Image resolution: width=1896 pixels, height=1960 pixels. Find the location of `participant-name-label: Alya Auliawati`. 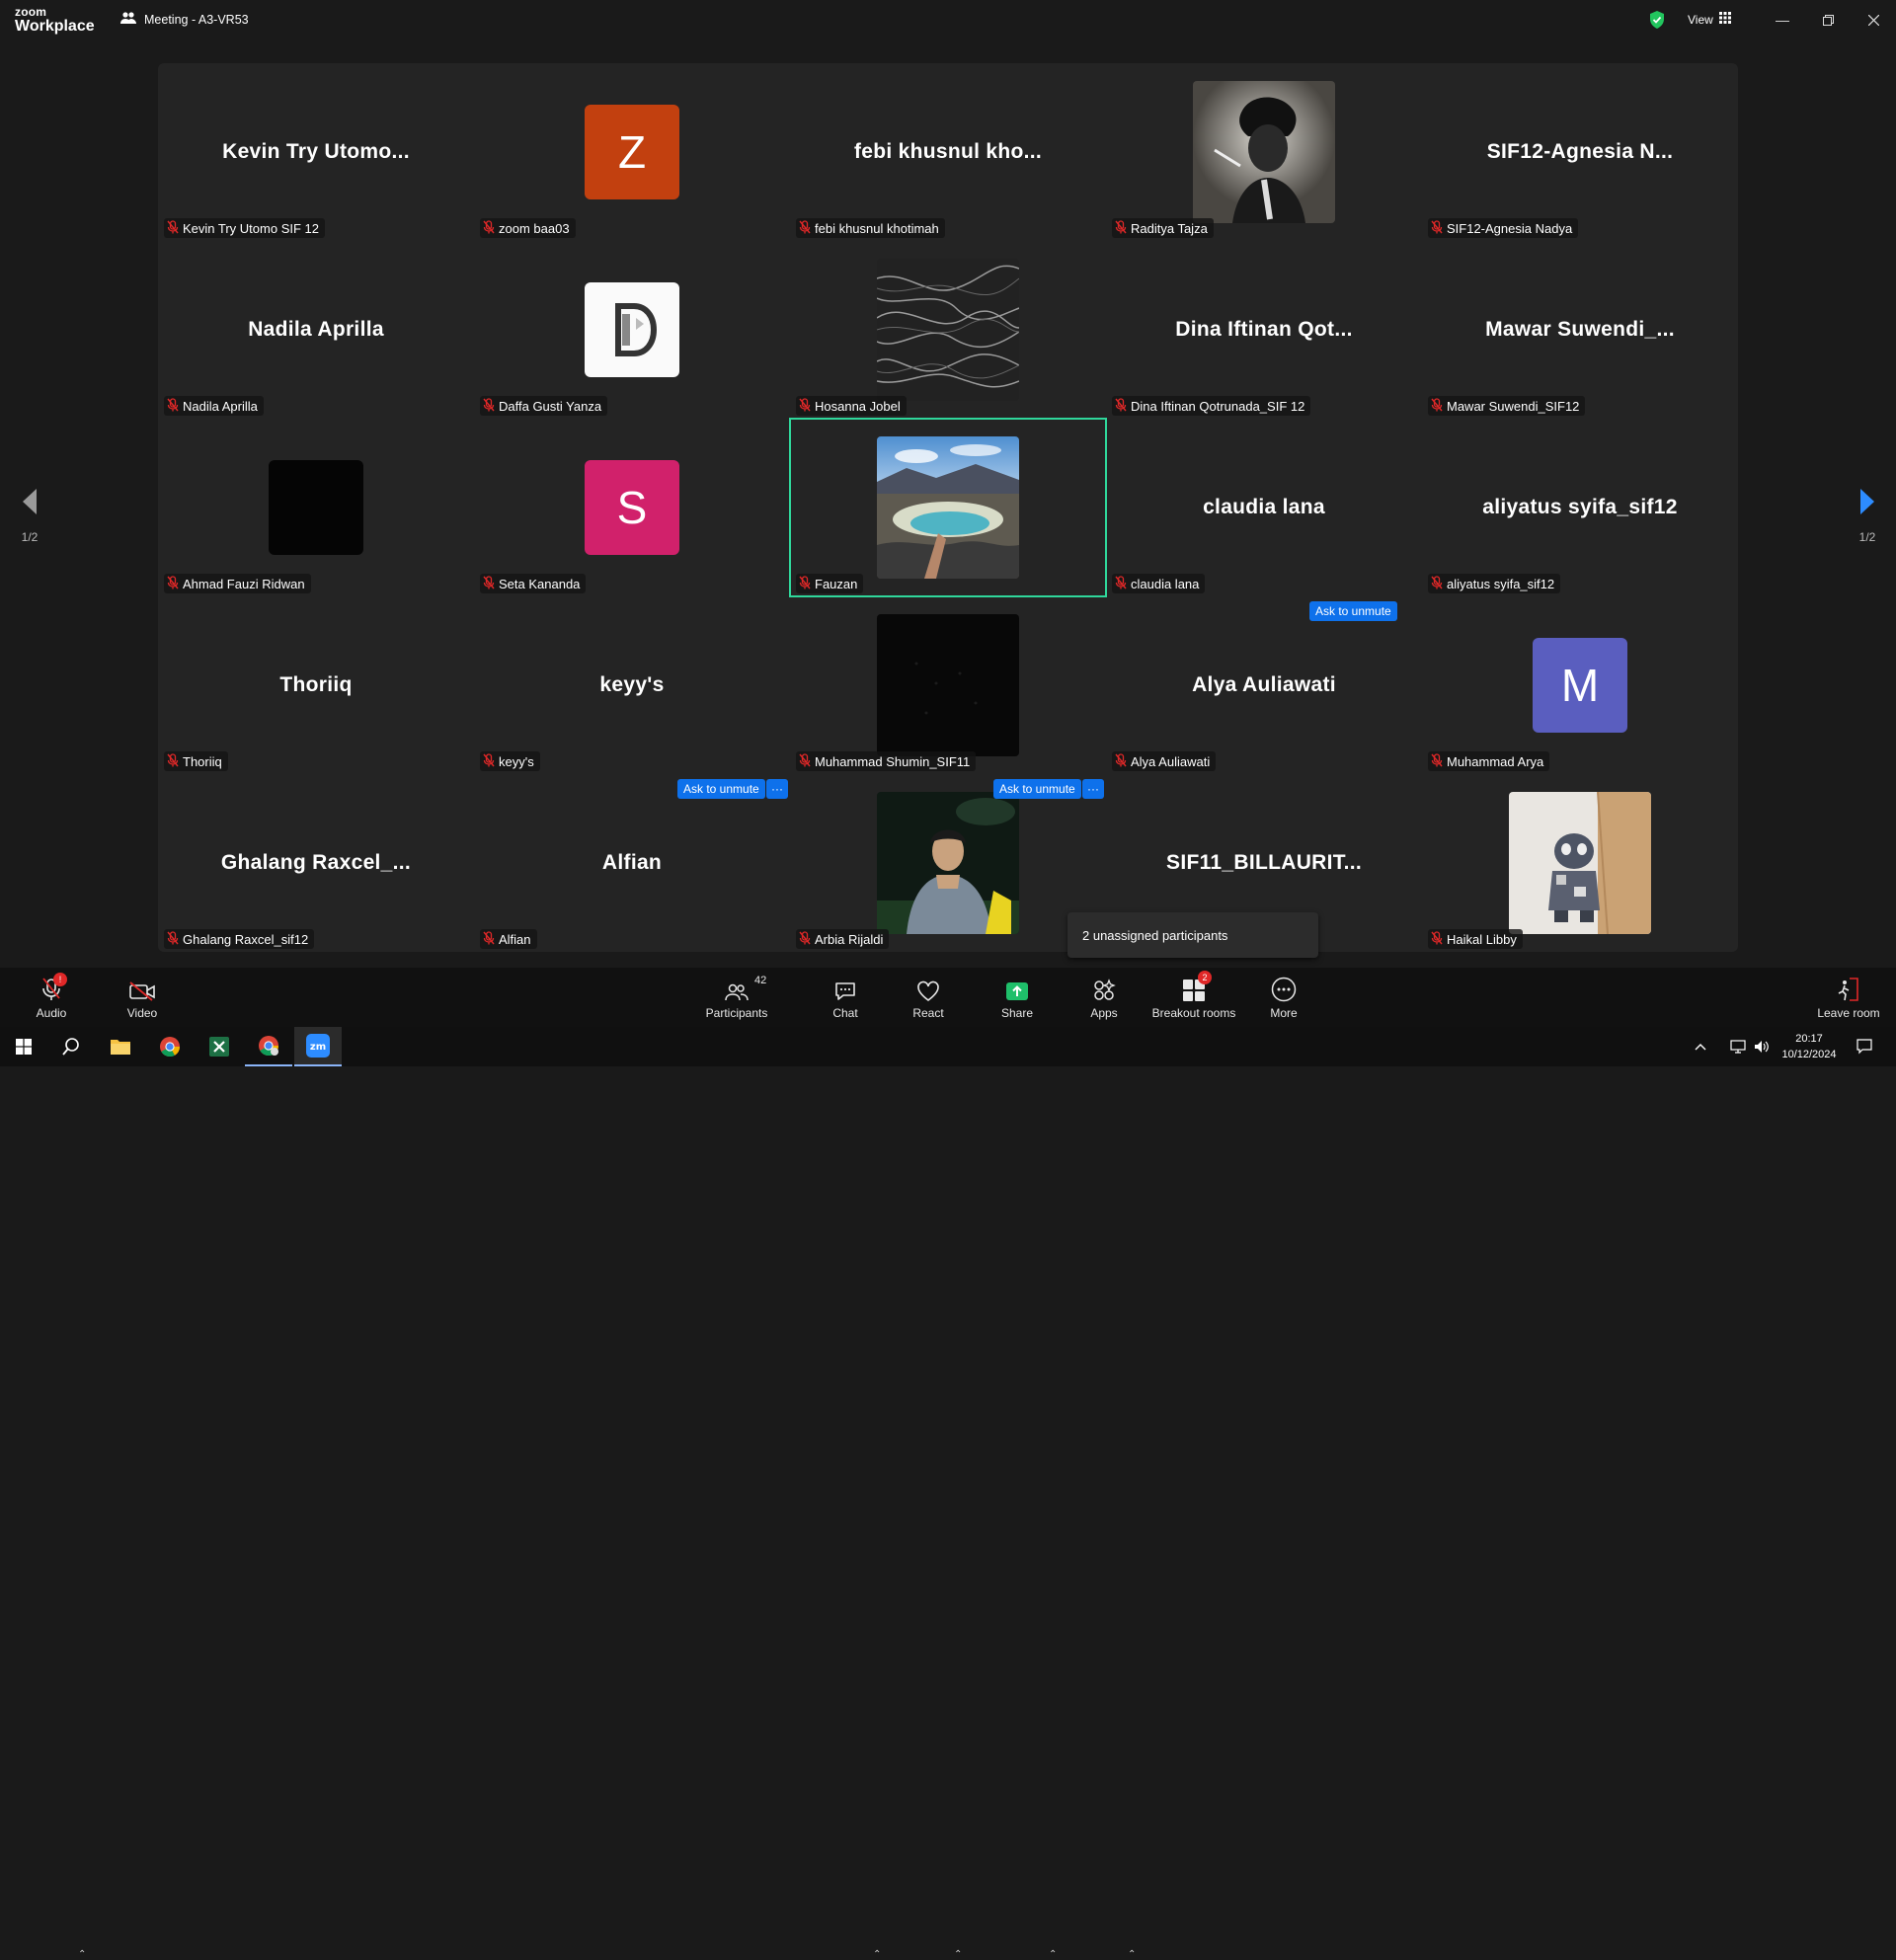

participant-name-label: Alya Auliawati is located at coordinates (1164, 761).